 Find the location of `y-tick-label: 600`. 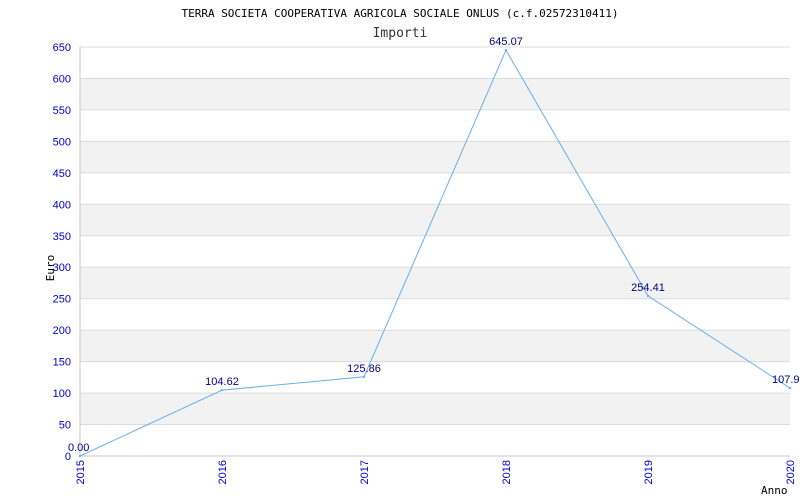

y-tick-label: 600 is located at coordinates (62, 79).